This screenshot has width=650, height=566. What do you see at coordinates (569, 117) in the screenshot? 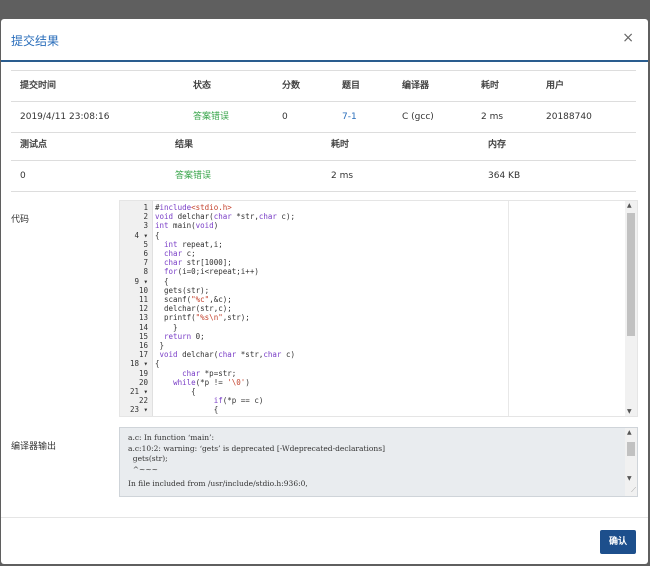
I see `user-value: 20188740` at bounding box center [569, 117].